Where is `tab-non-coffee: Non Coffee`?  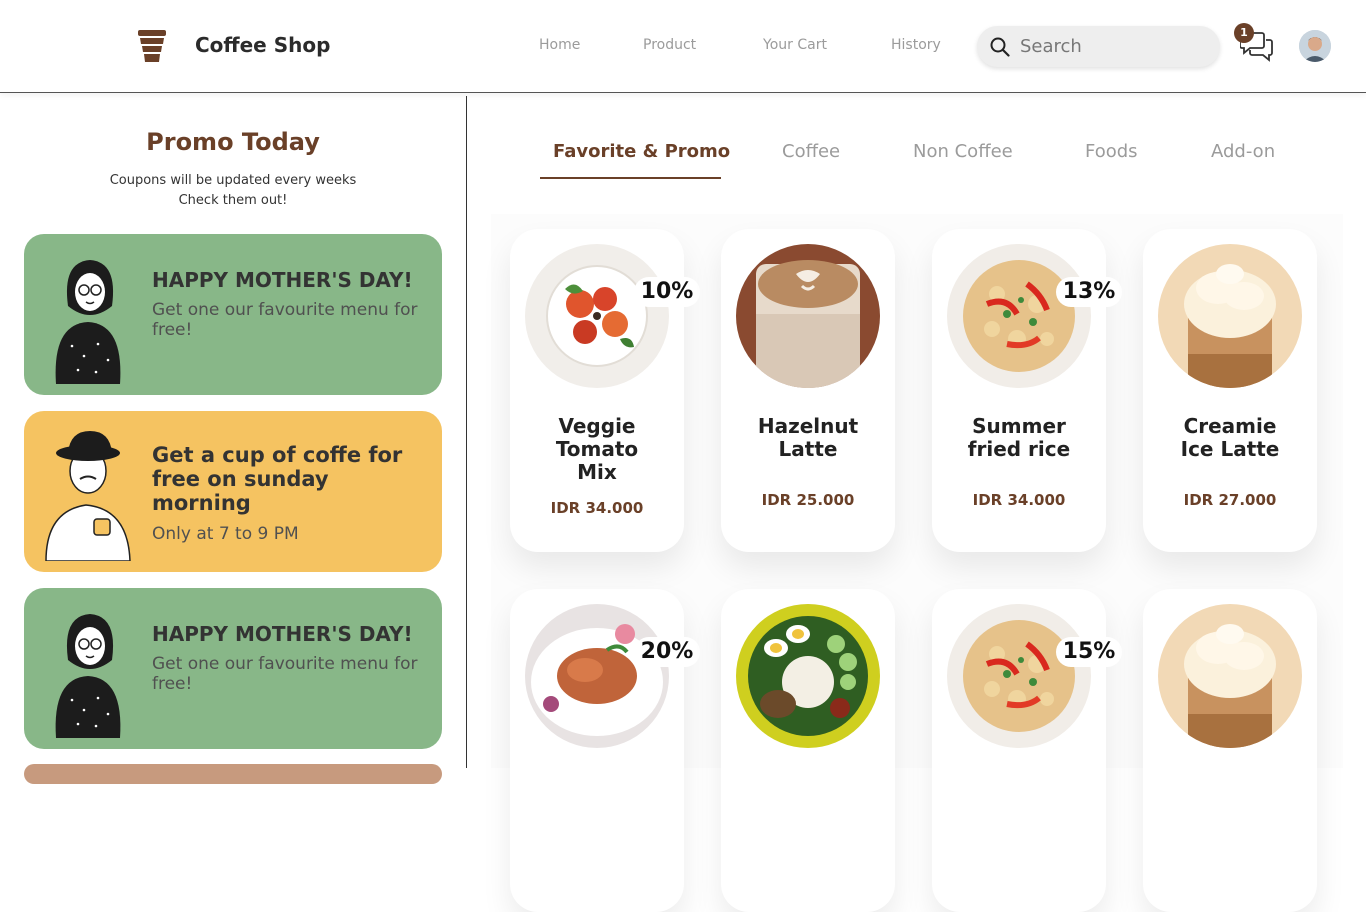 tab-non-coffee: Non Coffee is located at coordinates (963, 151).